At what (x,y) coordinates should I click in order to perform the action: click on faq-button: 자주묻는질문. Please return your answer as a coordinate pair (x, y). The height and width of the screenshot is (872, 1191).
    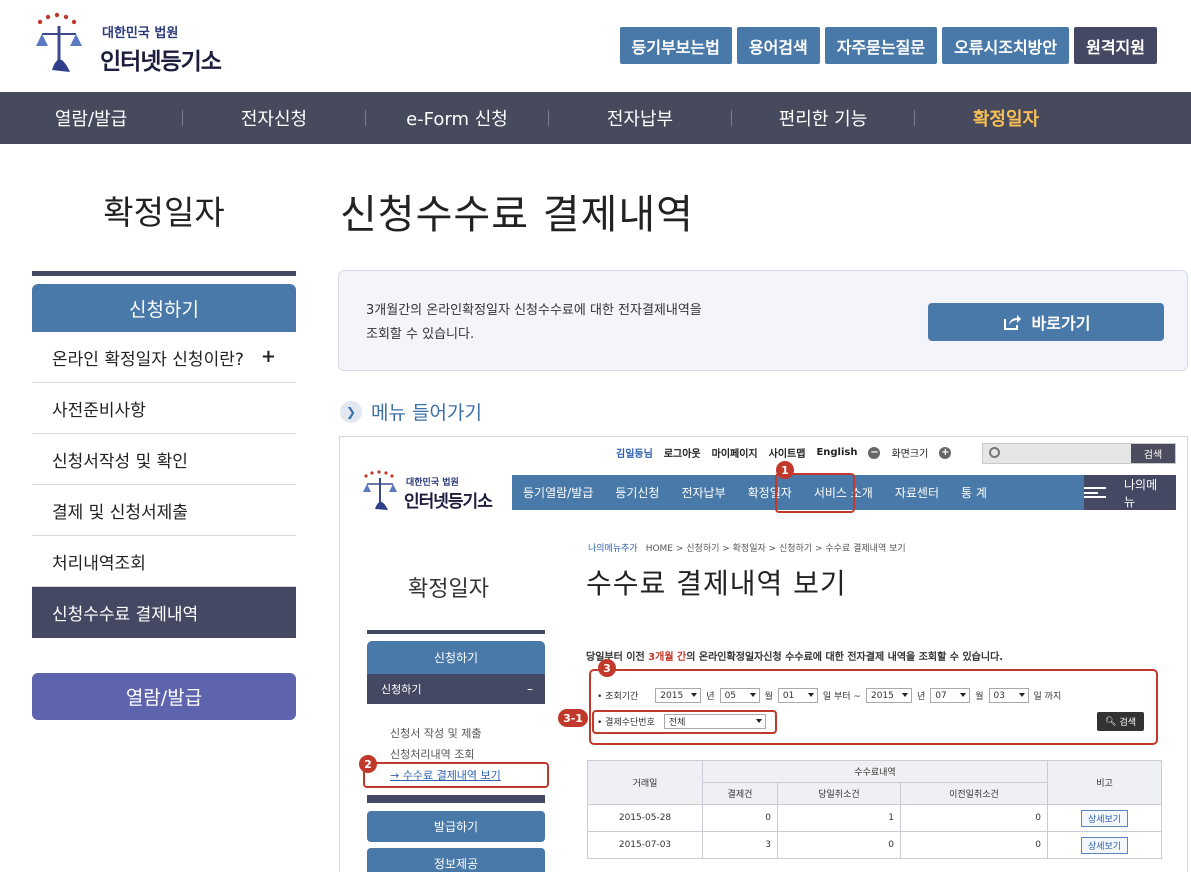
    Looking at the image, I should click on (881, 45).